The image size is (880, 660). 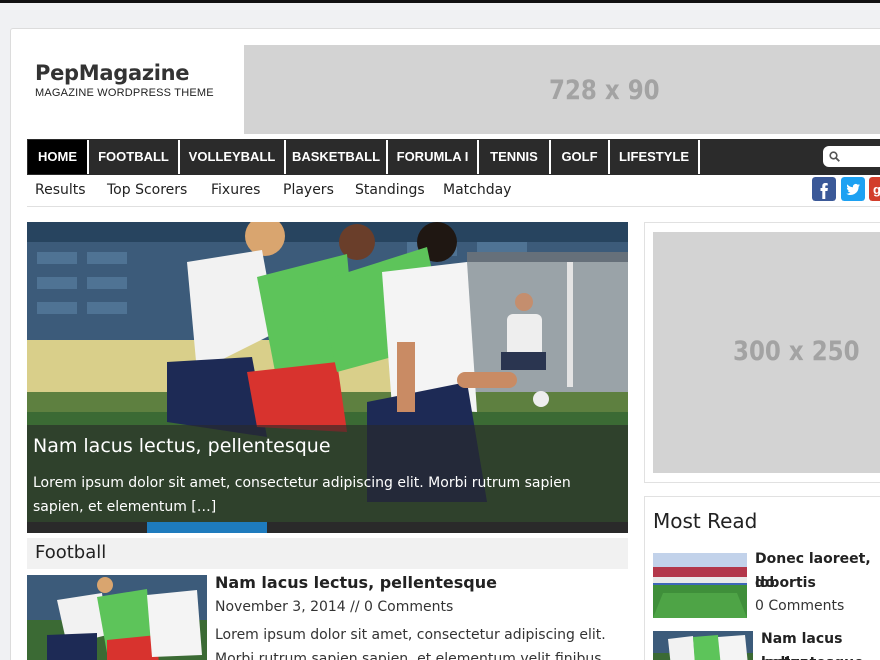 I want to click on search-icon, so click(x=834, y=156).